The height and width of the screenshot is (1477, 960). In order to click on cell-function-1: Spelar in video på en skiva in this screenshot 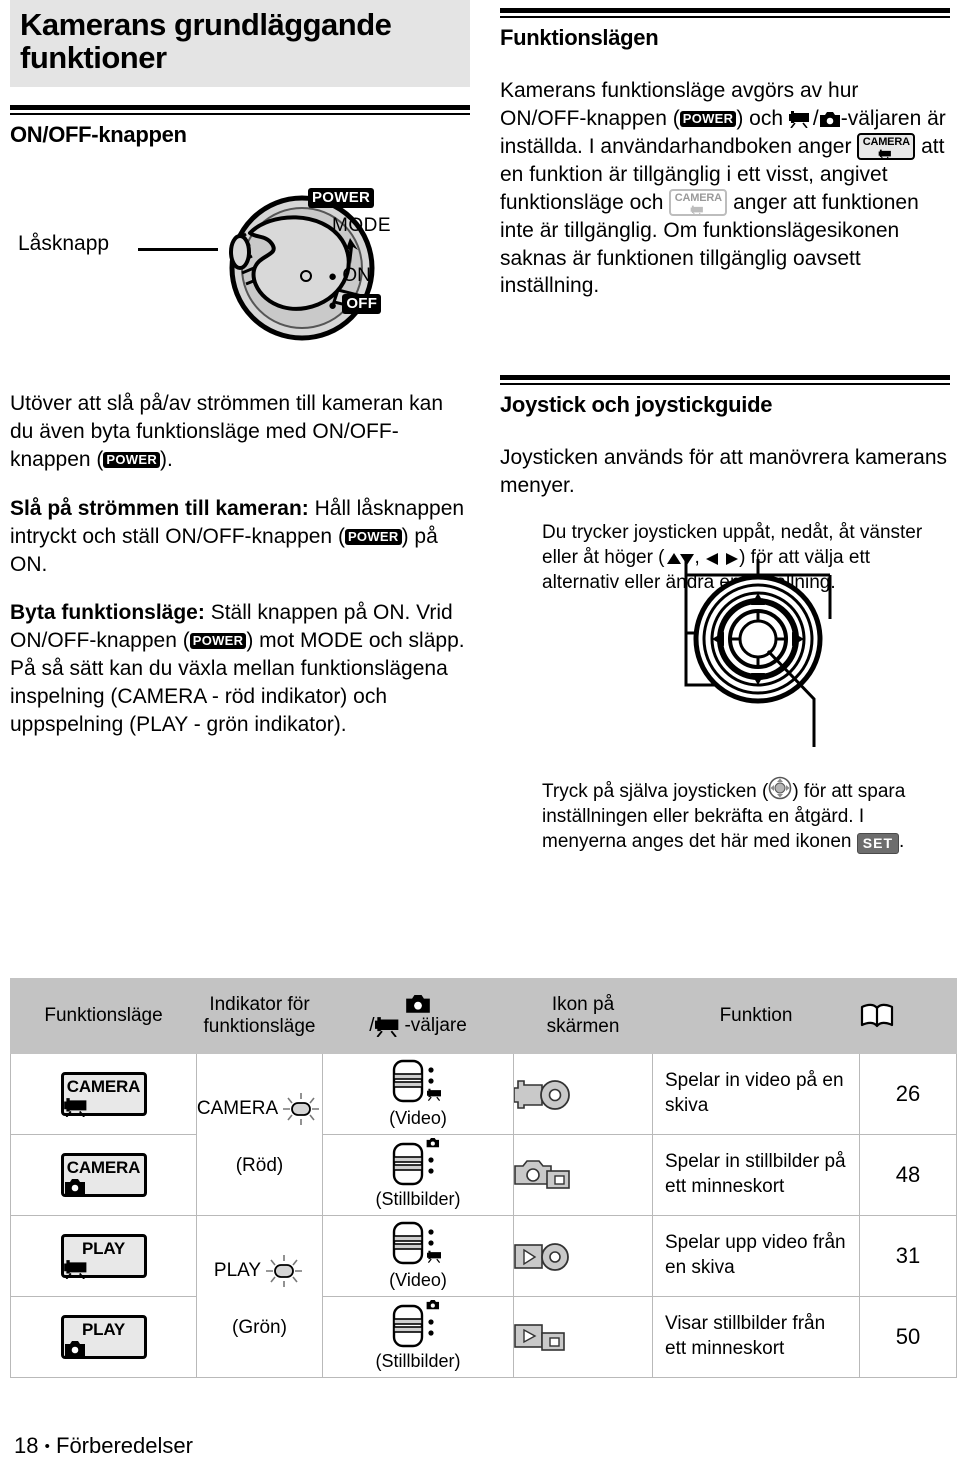, I will do `click(756, 1094)`.